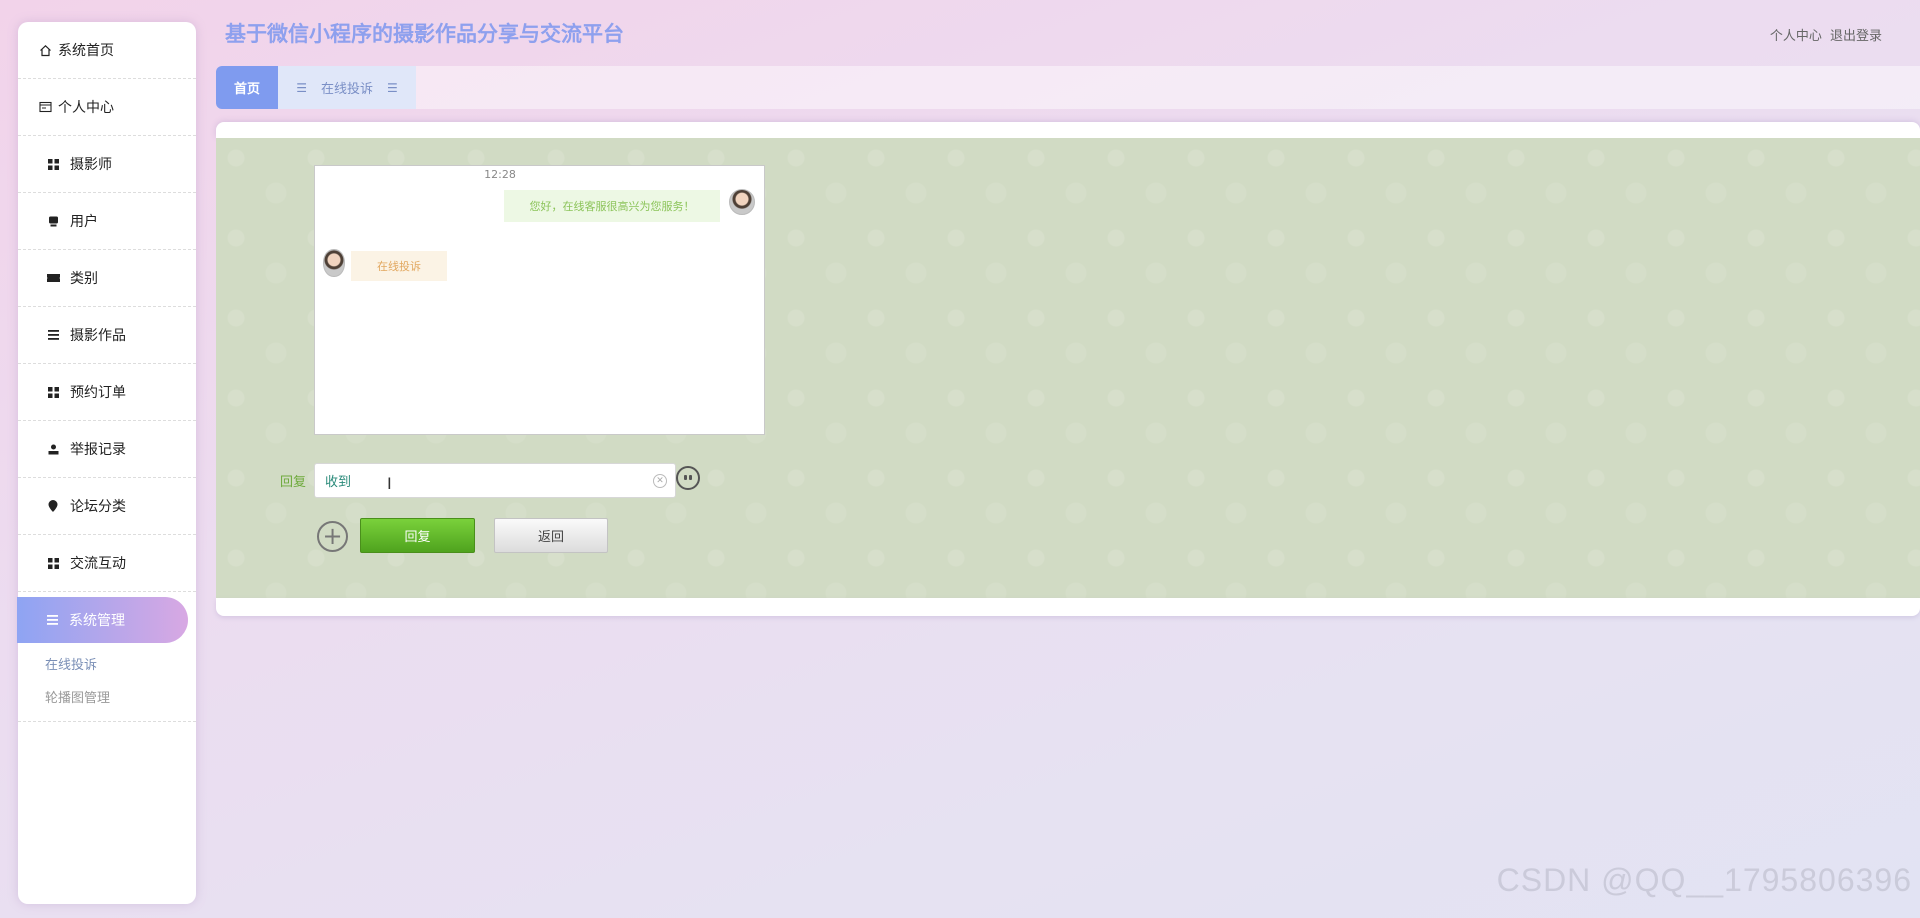  I want to click on user-avatar, so click(334, 263).